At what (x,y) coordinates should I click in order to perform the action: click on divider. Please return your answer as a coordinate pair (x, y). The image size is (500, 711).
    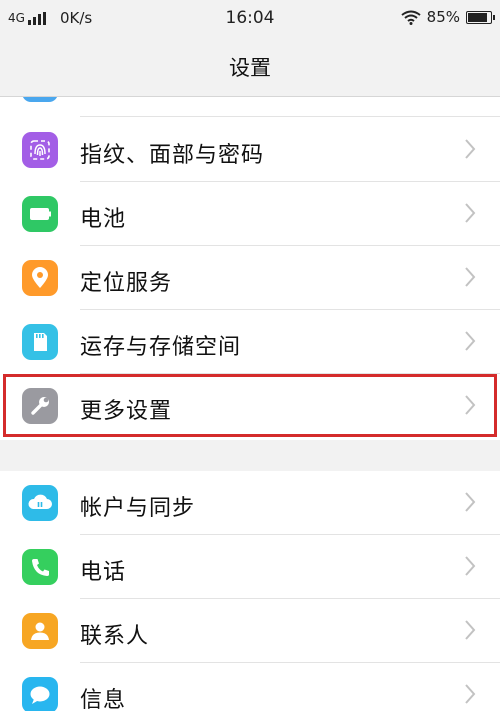
    Looking at the image, I should click on (290, 116).